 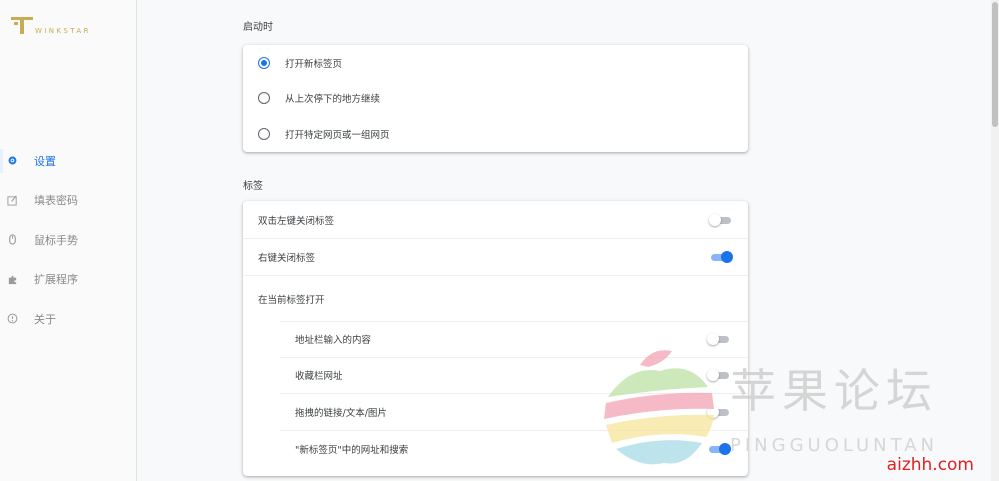 I want to click on setting-row-address-bar-input: 地址栏输入的内容, so click(x=514, y=339).